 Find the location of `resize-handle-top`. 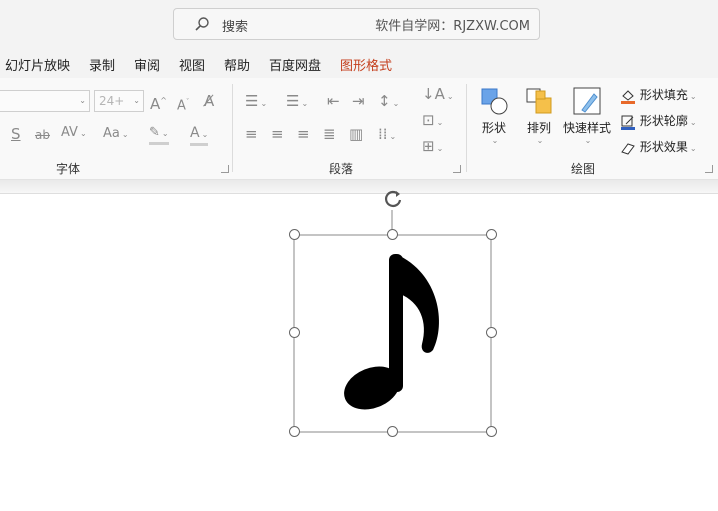

resize-handle-top is located at coordinates (392, 234).